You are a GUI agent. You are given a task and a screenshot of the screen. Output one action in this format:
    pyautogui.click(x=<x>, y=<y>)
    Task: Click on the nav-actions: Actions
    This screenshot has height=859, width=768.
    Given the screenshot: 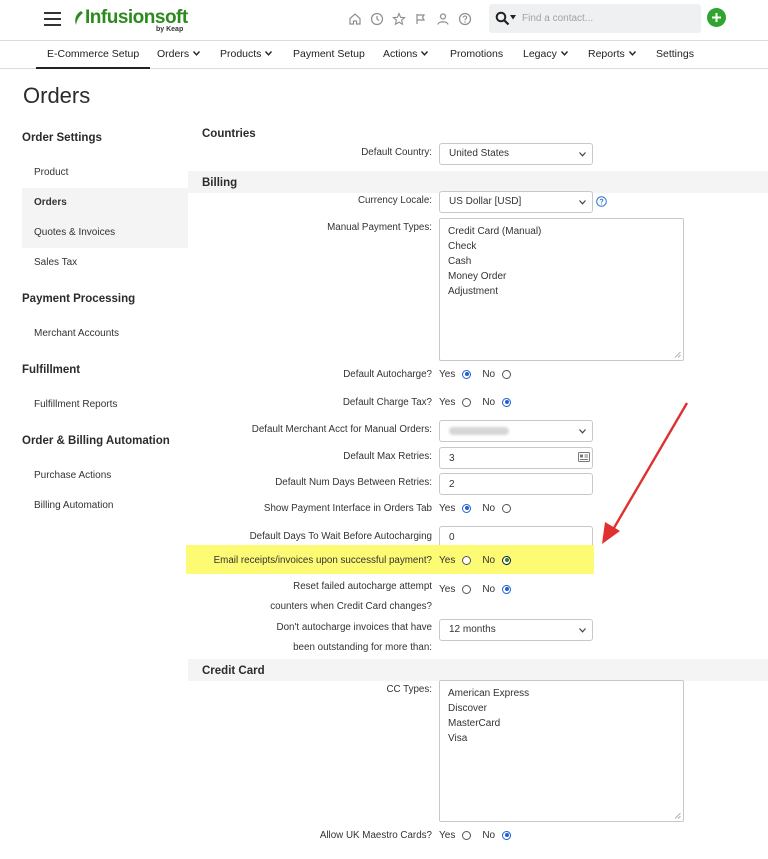 What is the action you would take?
    pyautogui.click(x=406, y=55)
    